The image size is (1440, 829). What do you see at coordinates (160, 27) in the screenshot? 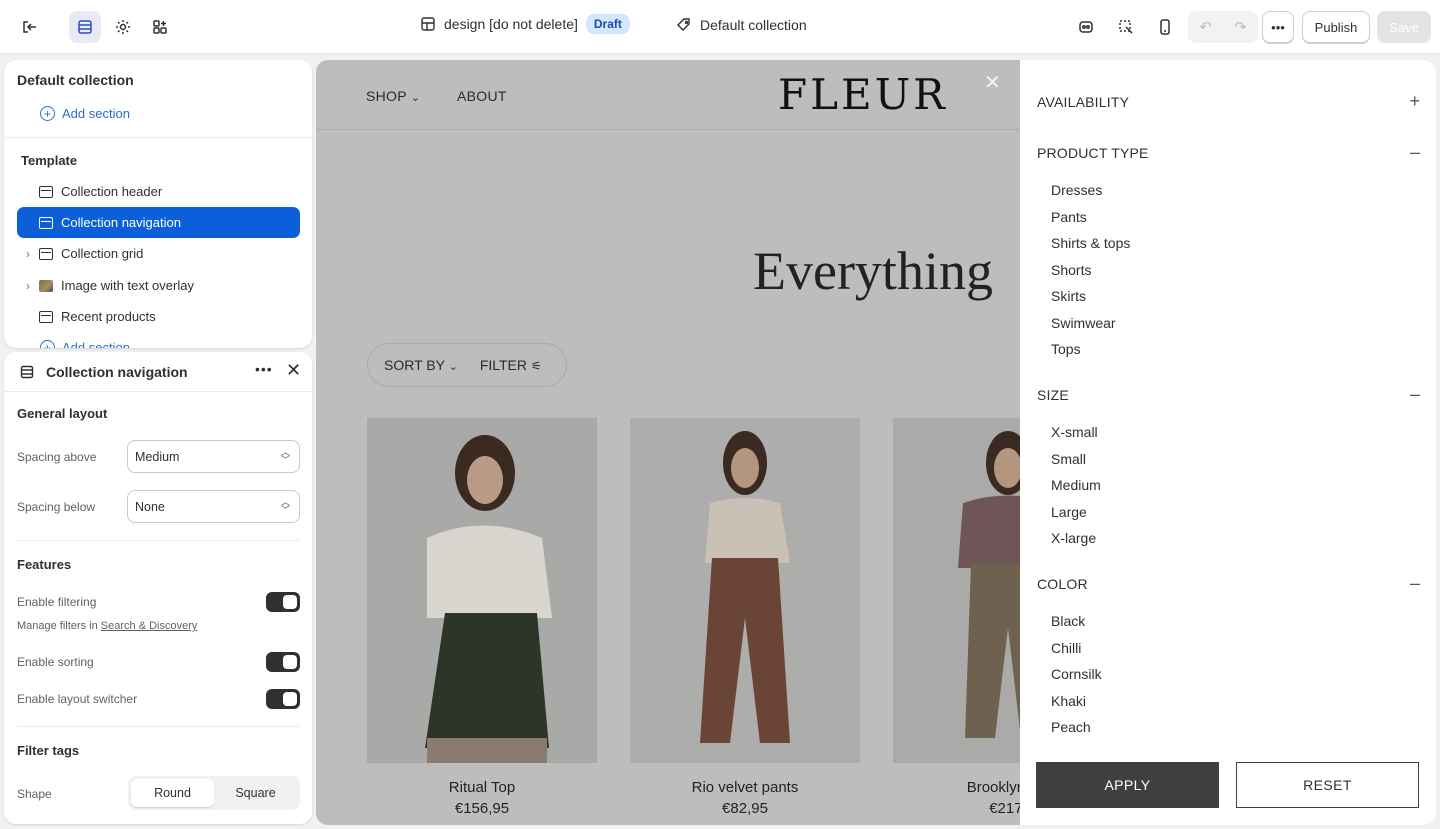
I see `apps-icon` at bounding box center [160, 27].